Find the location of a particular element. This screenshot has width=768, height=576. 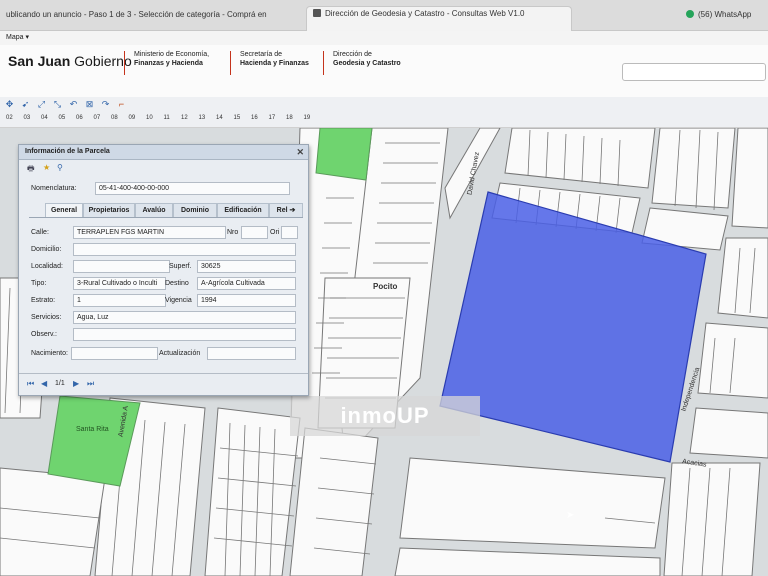

observaciones-field is located at coordinates (184, 334).